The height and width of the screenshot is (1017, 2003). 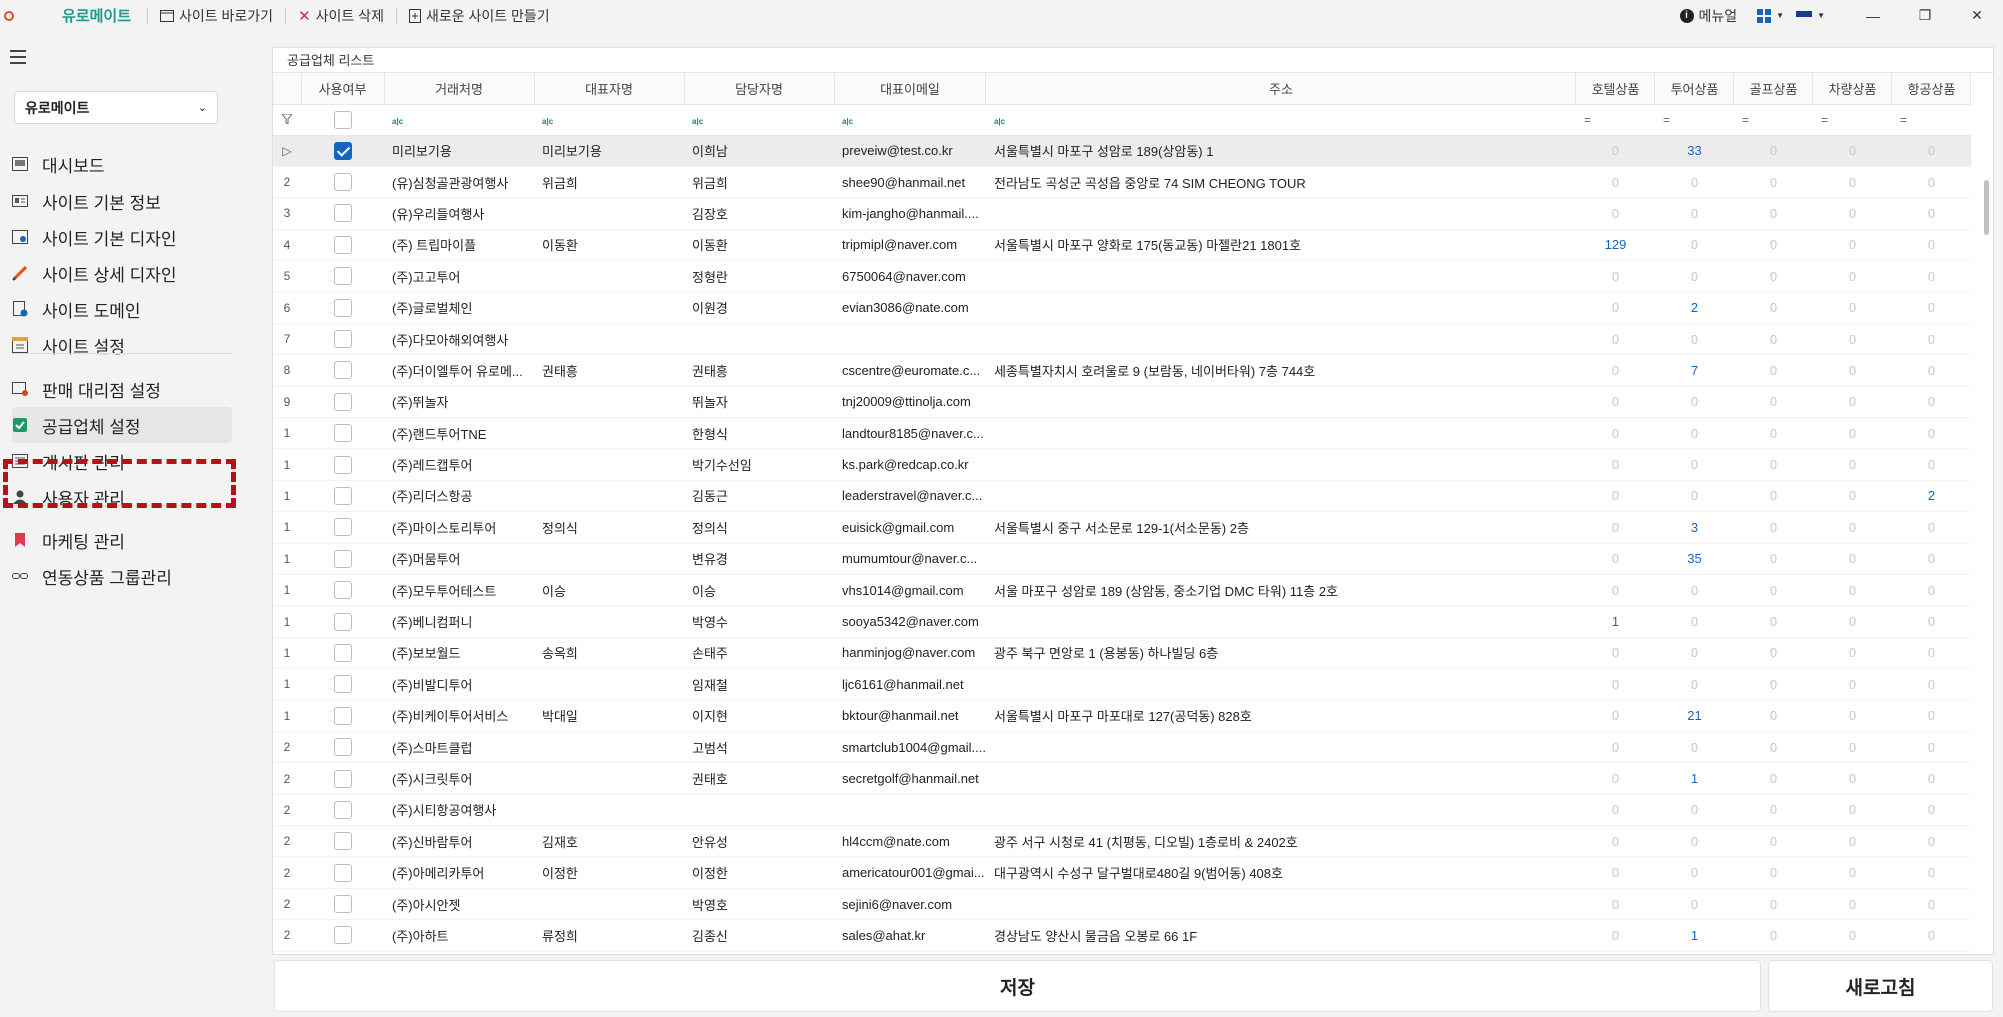 What do you see at coordinates (910, 527) in the screenshot?
I see `email-cell: euisick@gmail.com` at bounding box center [910, 527].